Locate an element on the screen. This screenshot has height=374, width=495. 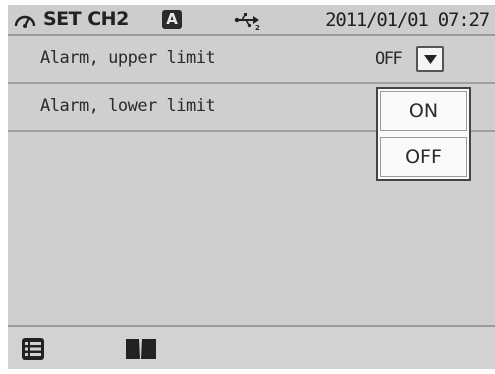
option-popup: ON OFF is located at coordinates (423, 134).